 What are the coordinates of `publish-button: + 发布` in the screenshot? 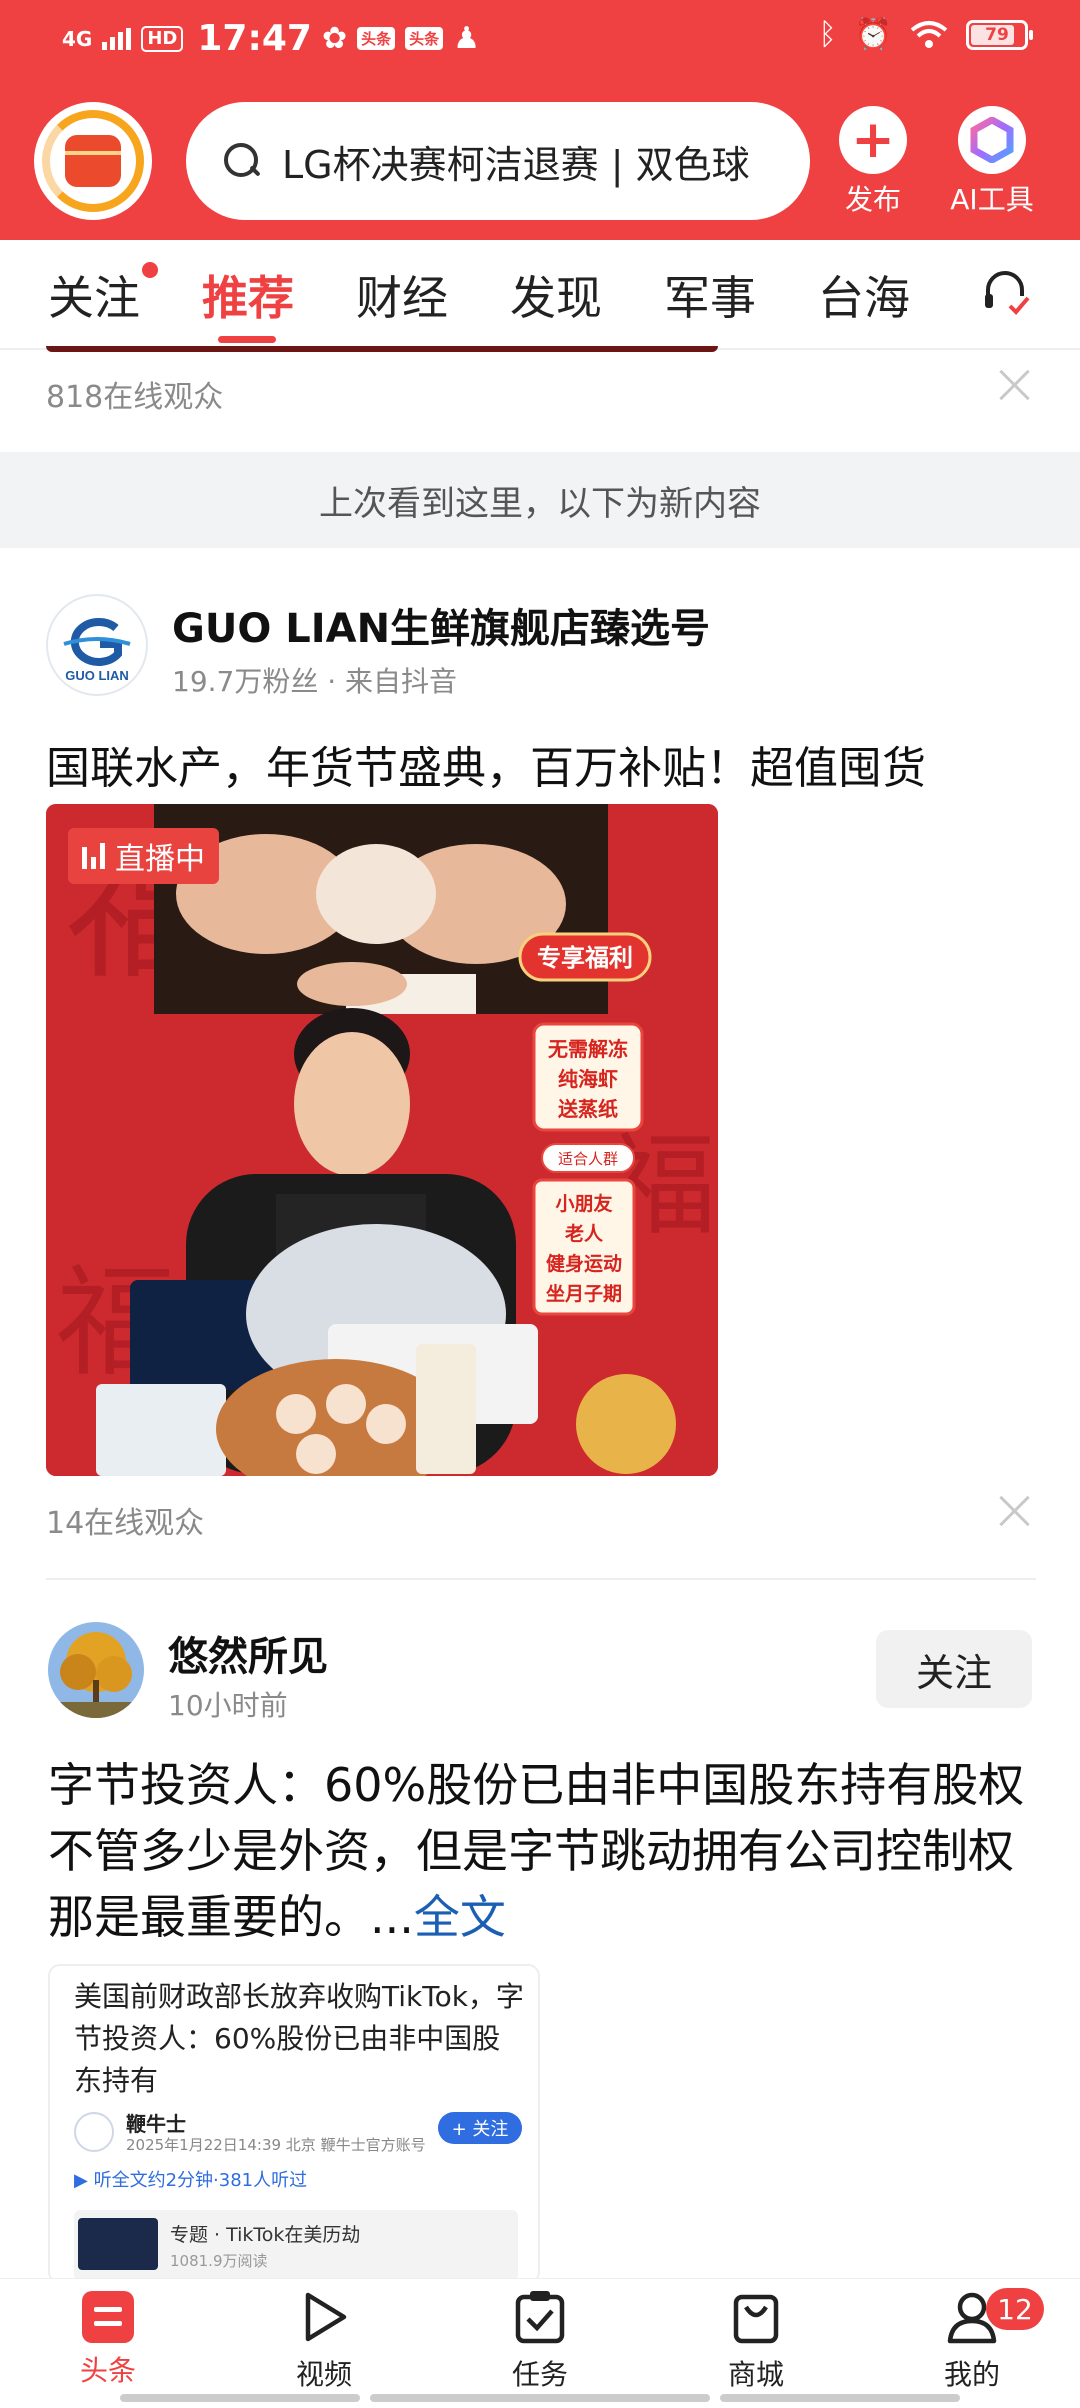 It's located at (873, 162).